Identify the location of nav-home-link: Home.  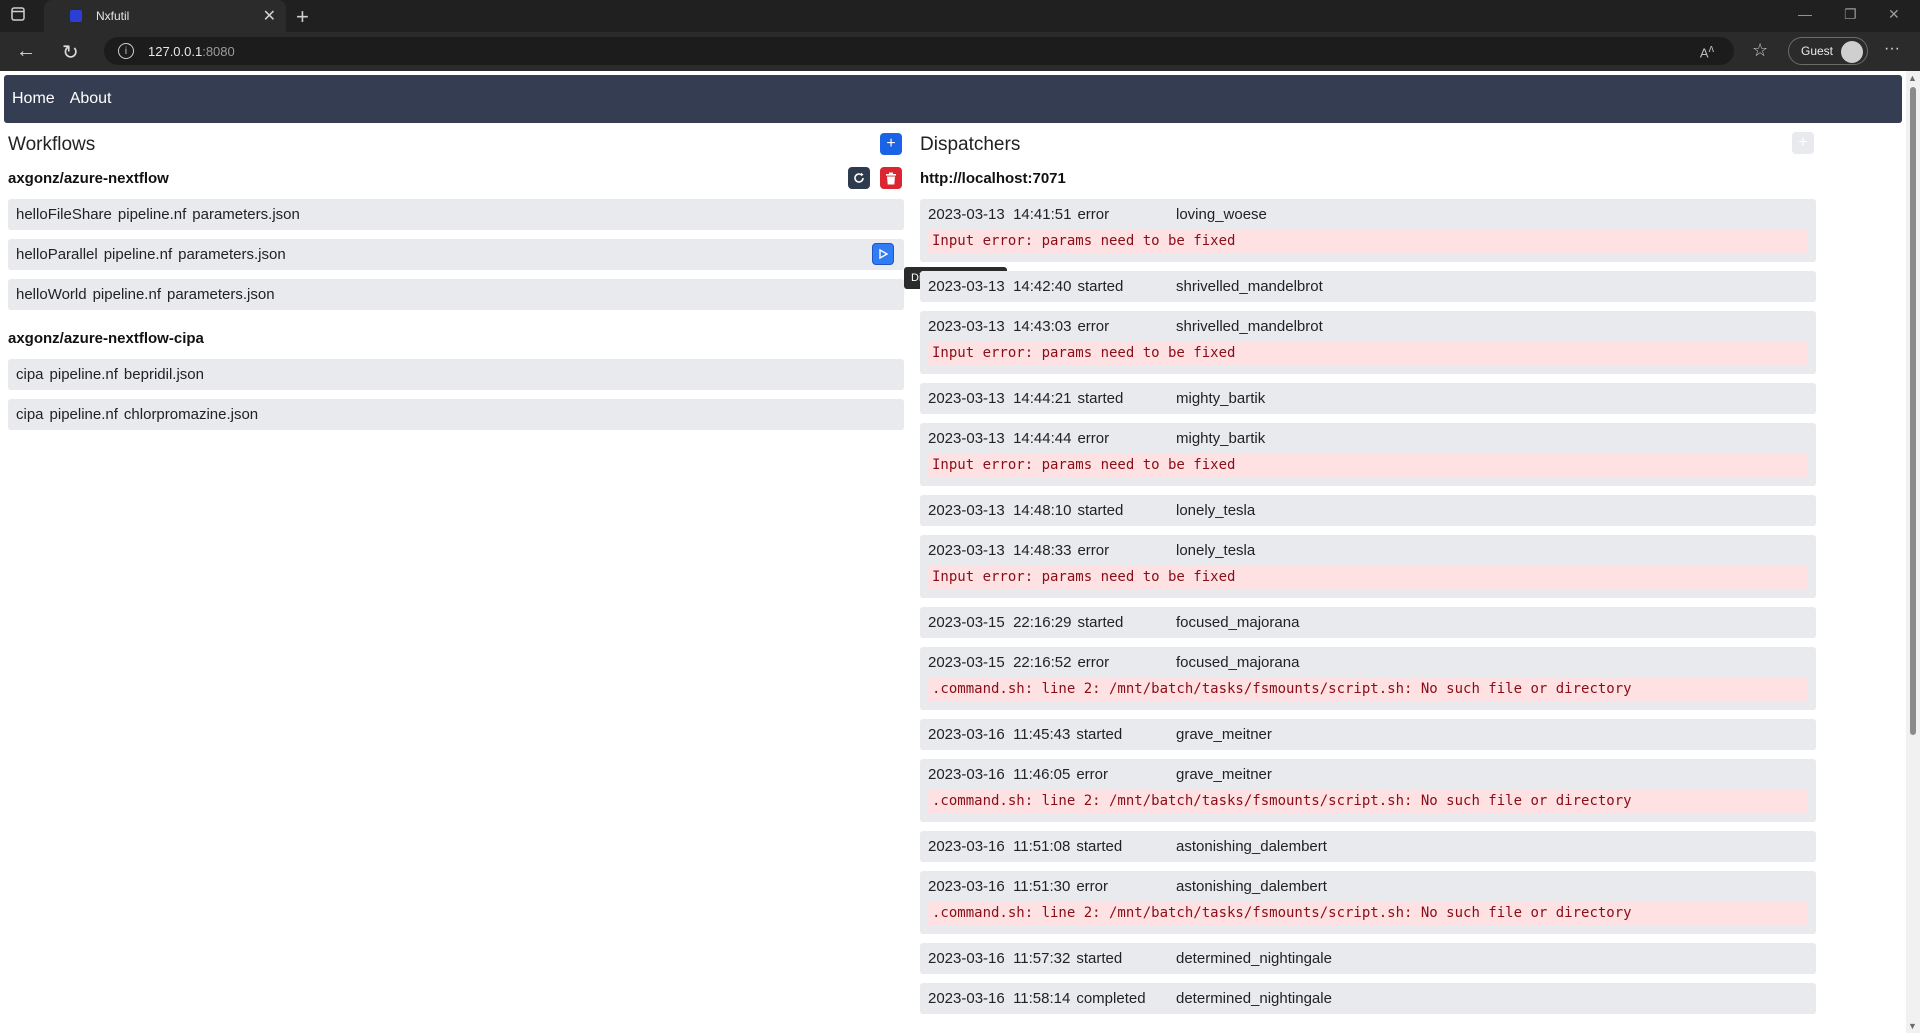
(33, 99).